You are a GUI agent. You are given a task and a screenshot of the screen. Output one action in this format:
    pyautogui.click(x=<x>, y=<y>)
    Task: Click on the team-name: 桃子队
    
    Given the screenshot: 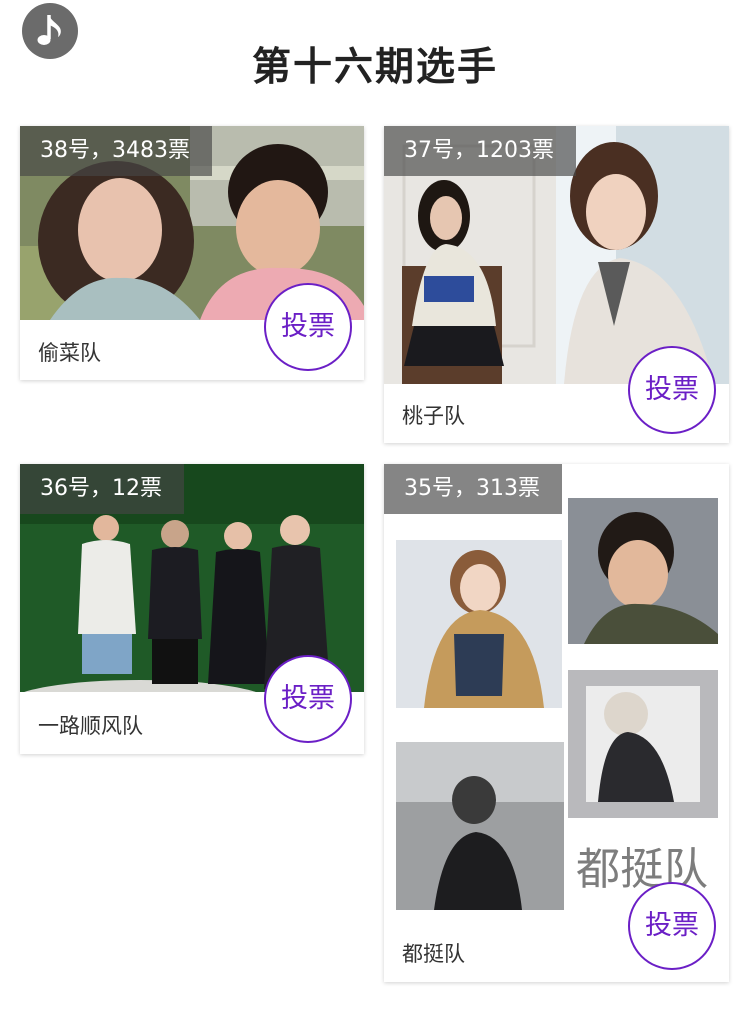 What is the action you would take?
    pyautogui.click(x=433, y=416)
    